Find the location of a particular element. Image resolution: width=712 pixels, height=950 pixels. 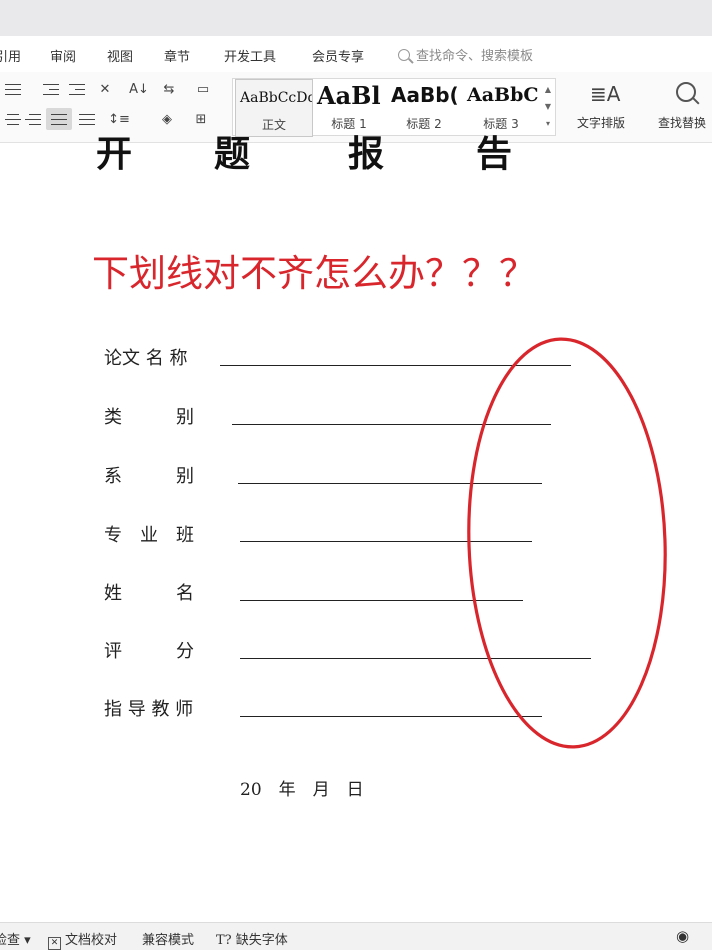

align-justify-icon is located at coordinates (59, 119).